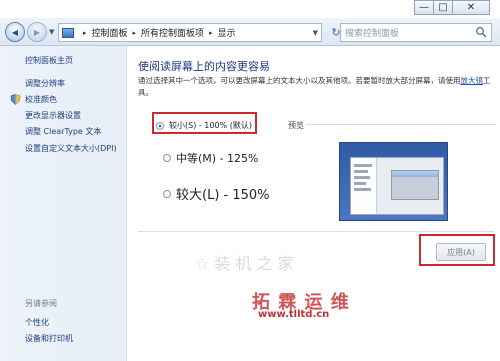  What do you see at coordinates (167, 193) in the screenshot?
I see `radio-larger` at bounding box center [167, 193].